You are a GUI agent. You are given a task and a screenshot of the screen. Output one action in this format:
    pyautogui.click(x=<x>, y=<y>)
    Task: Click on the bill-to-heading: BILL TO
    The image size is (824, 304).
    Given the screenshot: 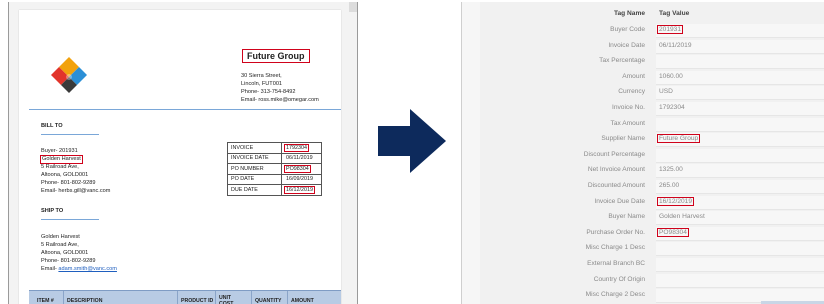 What is the action you would take?
    pyautogui.click(x=52, y=126)
    